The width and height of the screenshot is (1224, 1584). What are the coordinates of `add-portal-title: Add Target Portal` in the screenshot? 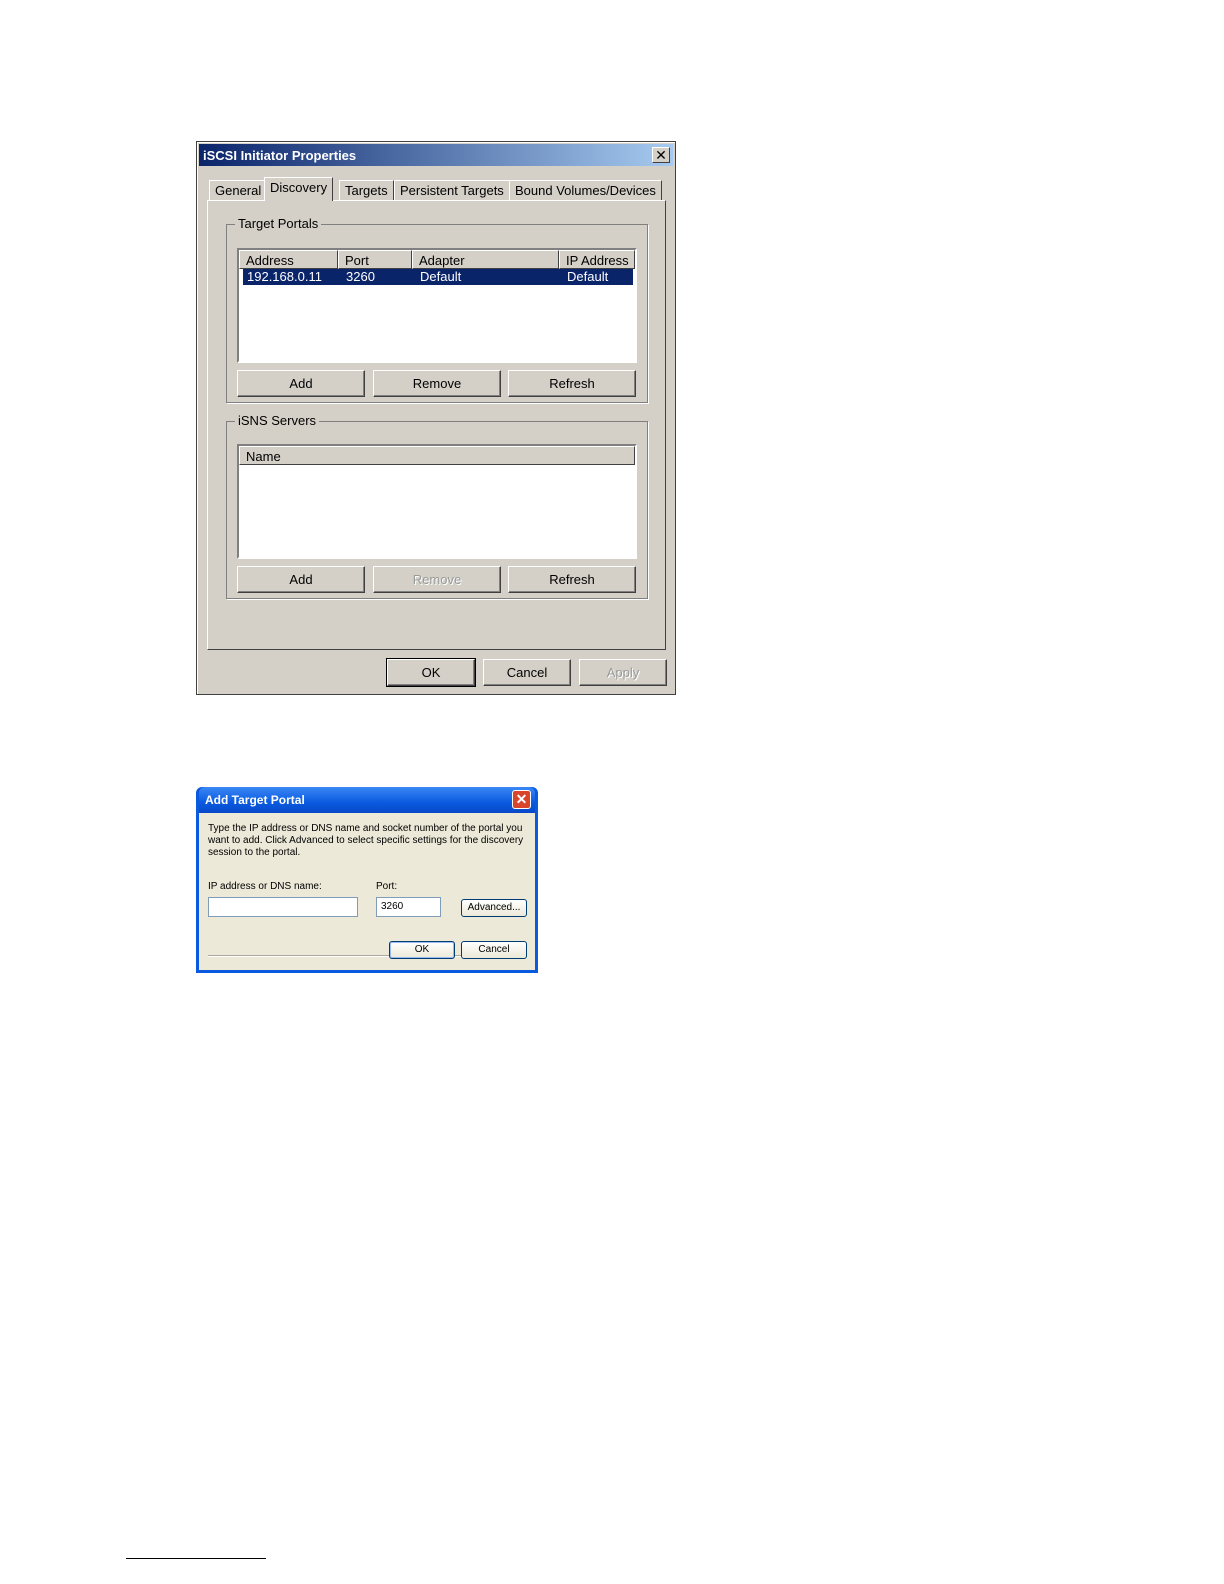 It's located at (255, 800).